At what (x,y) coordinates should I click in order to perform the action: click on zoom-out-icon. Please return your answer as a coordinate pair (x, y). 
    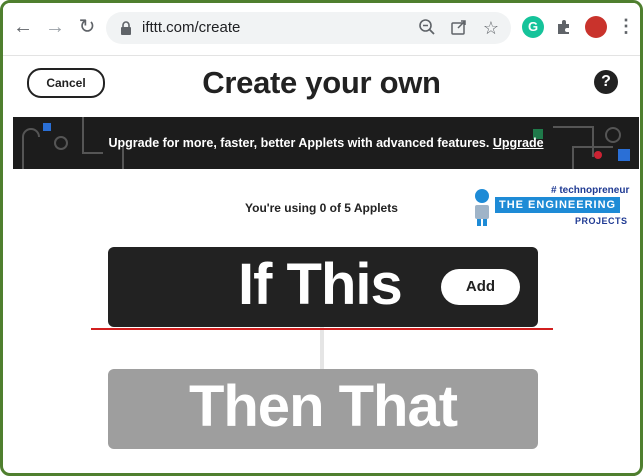
    Looking at the image, I should click on (427, 28).